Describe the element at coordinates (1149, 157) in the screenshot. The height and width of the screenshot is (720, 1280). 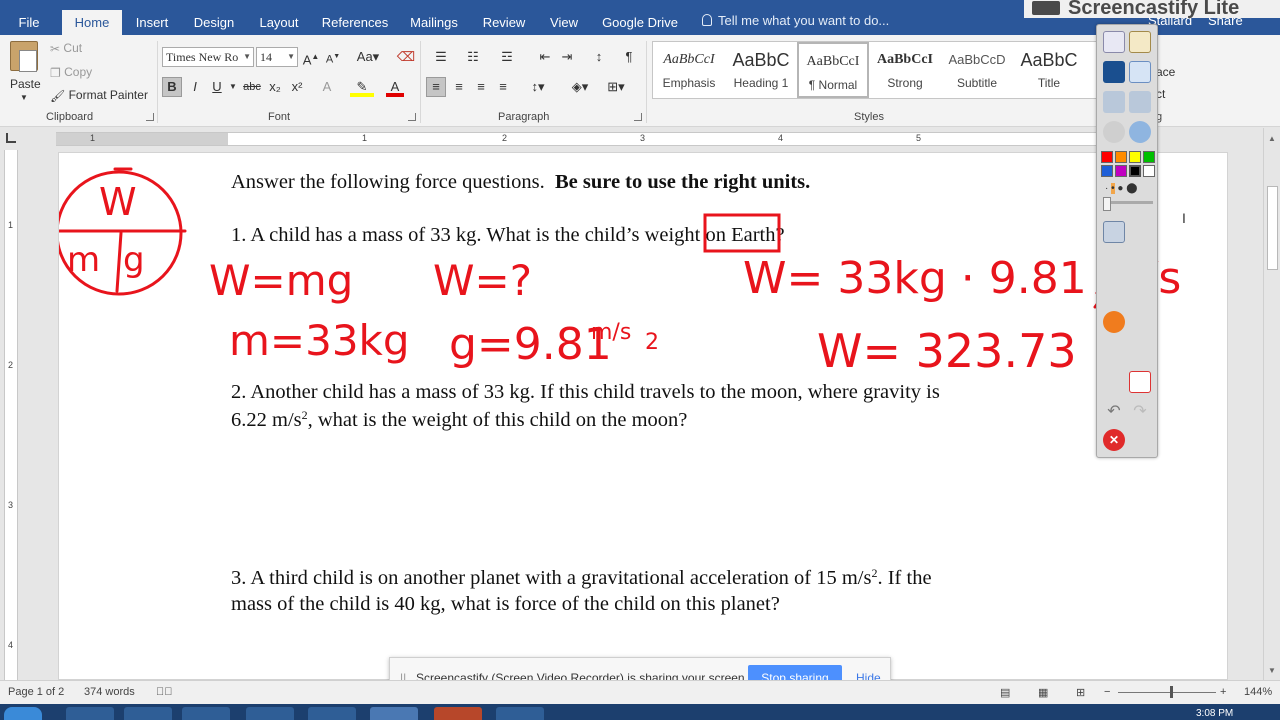
I see `color-green-swatch` at that location.